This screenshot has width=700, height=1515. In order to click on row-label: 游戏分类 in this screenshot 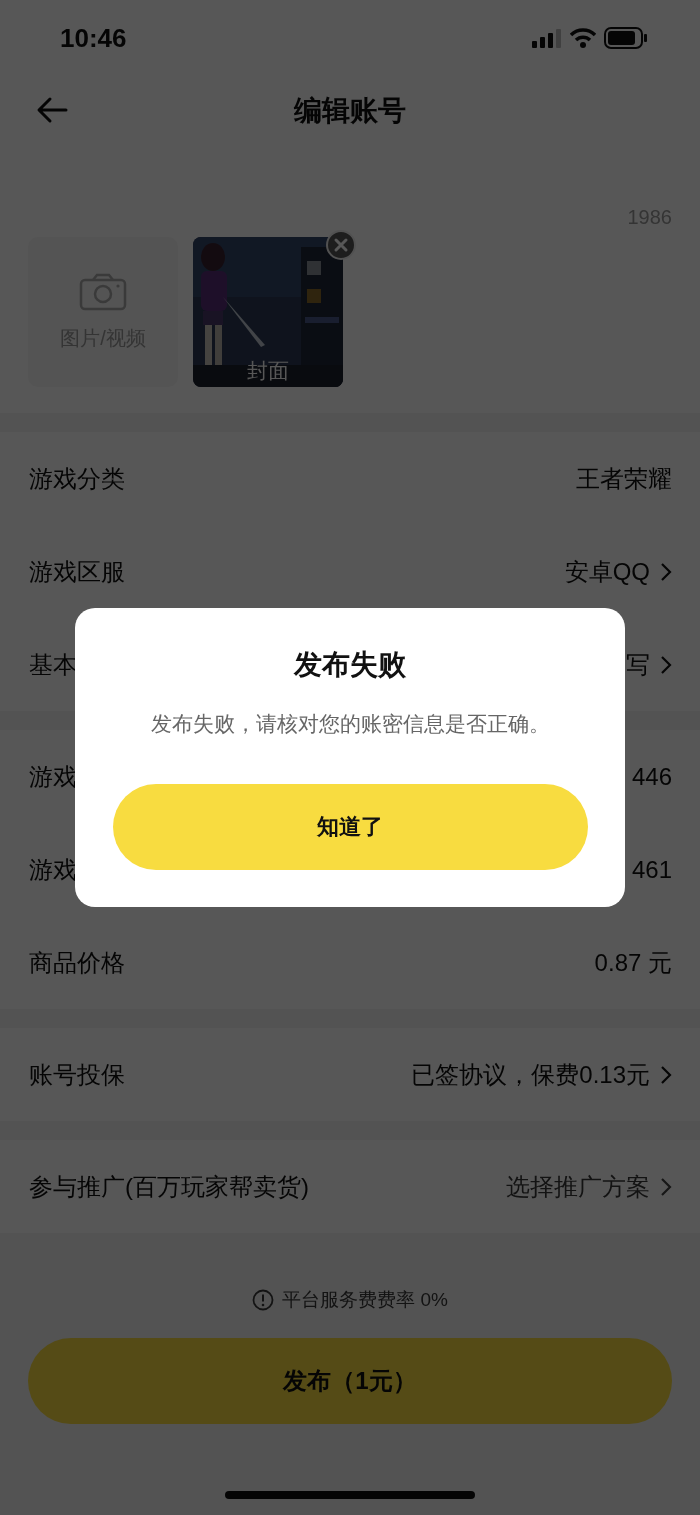, I will do `click(77, 478)`.